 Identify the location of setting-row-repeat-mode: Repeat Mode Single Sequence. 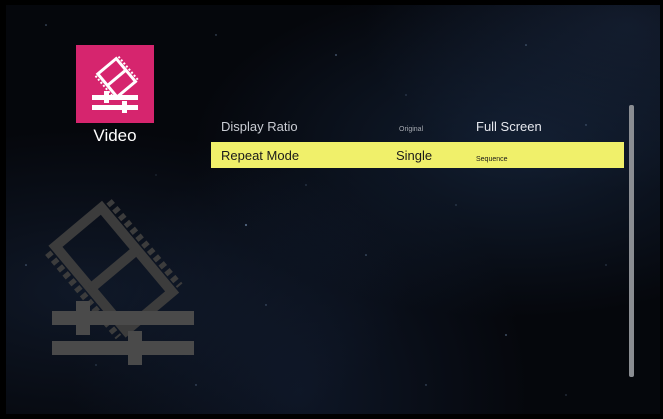
(417, 155).